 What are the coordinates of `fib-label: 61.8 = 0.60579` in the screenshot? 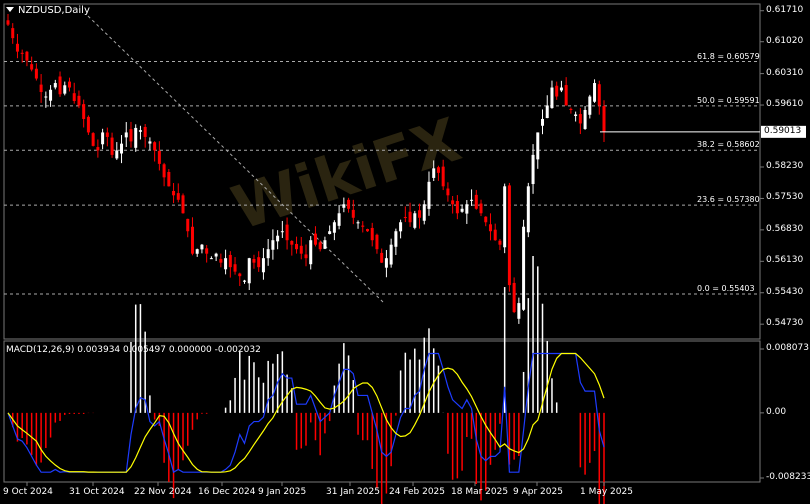 It's located at (728, 56).